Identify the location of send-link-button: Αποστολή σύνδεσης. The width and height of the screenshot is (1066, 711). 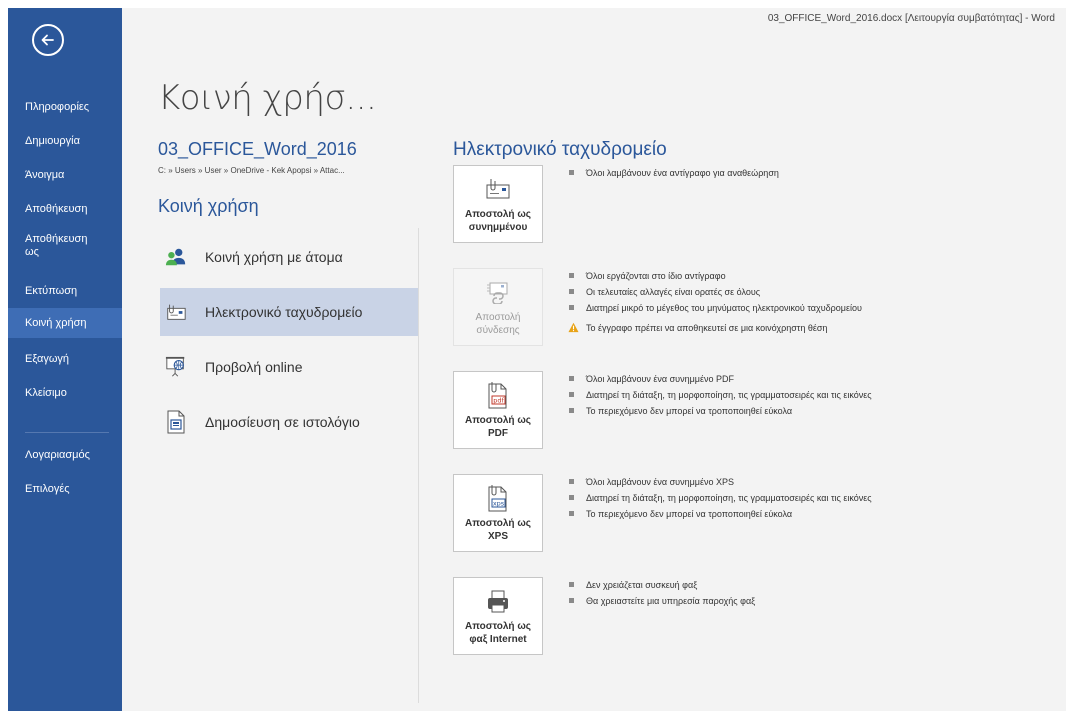
(498, 307).